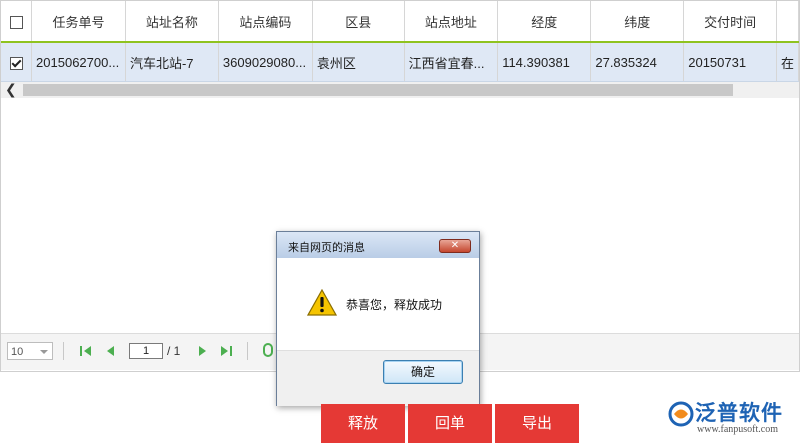 The image size is (800, 445). Describe the element at coordinates (423, 372) in the screenshot. I see `ok-button: 确定` at that location.